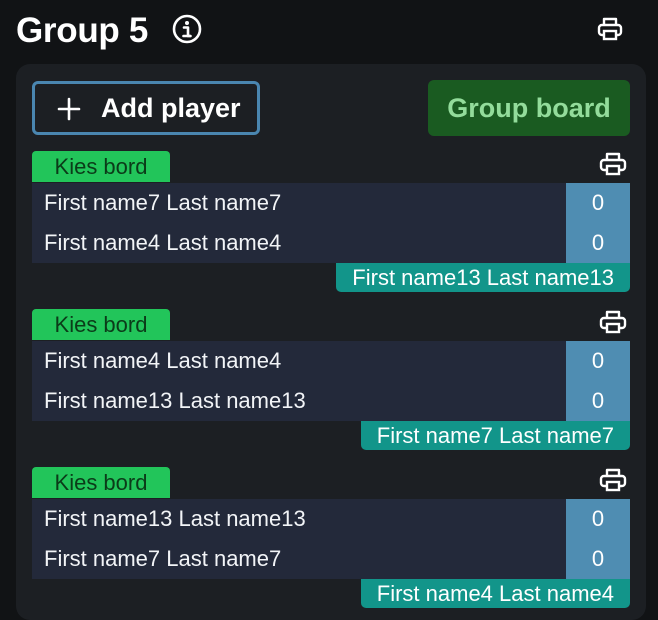 The width and height of the screenshot is (658, 620). I want to click on add-player-button: Add player, so click(146, 108).